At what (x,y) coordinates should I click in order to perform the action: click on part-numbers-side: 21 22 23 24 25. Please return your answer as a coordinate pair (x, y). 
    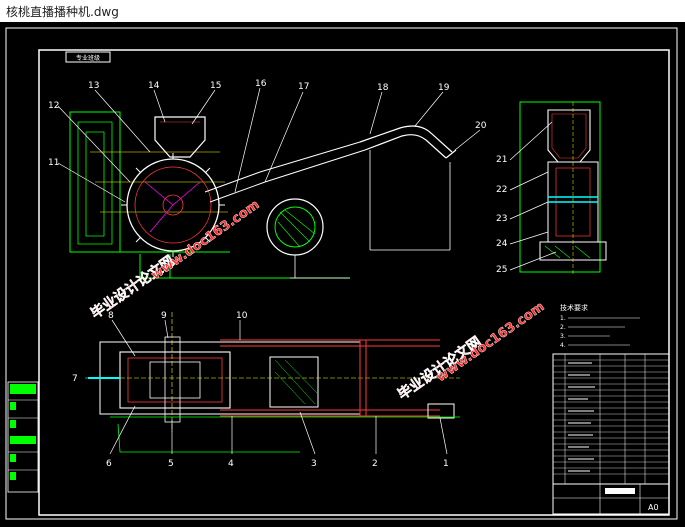
    Looking at the image, I should click on (502, 215).